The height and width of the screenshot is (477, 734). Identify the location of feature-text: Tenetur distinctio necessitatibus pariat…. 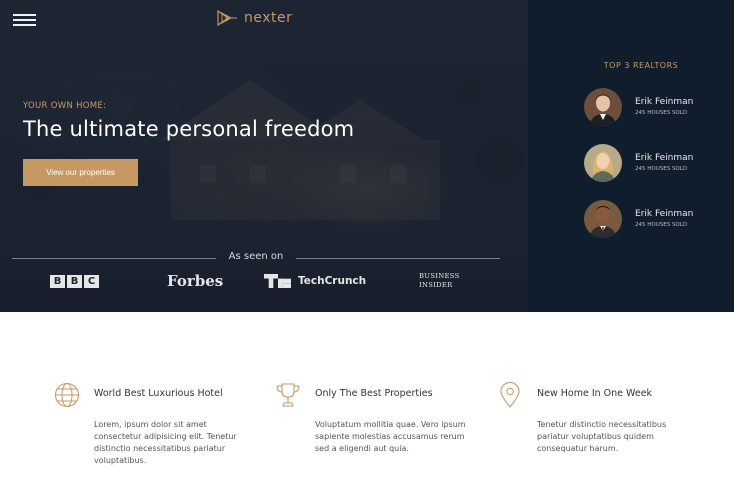
(602, 436).